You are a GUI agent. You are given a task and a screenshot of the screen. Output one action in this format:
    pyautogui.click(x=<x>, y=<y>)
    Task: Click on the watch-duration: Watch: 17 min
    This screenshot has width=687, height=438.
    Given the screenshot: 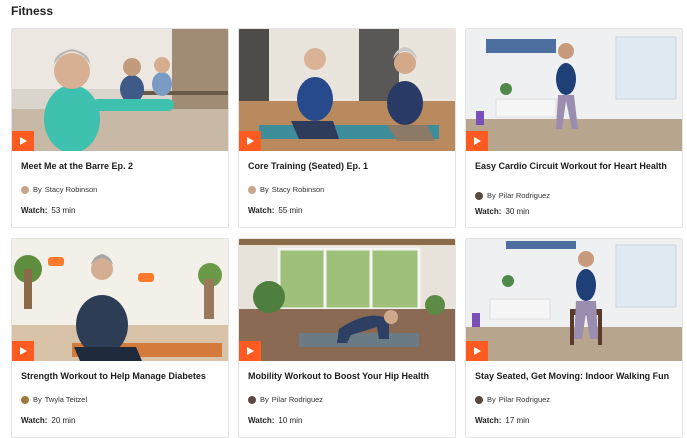 What is the action you would take?
    pyautogui.click(x=502, y=420)
    